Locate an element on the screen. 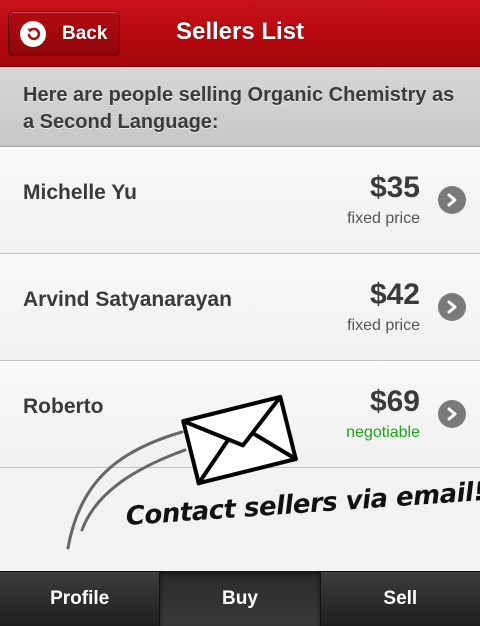  tab-buy: Buy is located at coordinates (240, 599).